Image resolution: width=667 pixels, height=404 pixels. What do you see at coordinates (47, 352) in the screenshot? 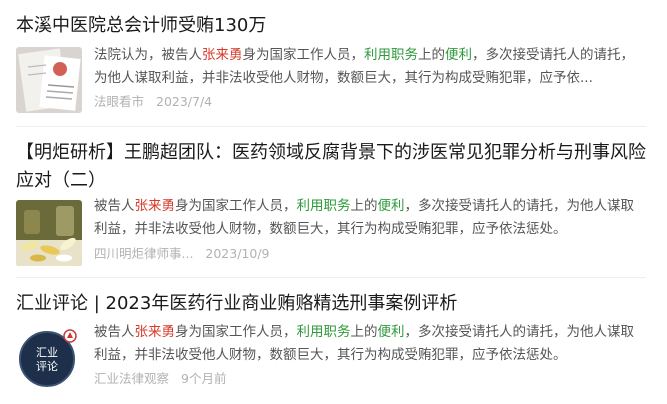
I see `thumb-text-line1: 汇业` at bounding box center [47, 352].